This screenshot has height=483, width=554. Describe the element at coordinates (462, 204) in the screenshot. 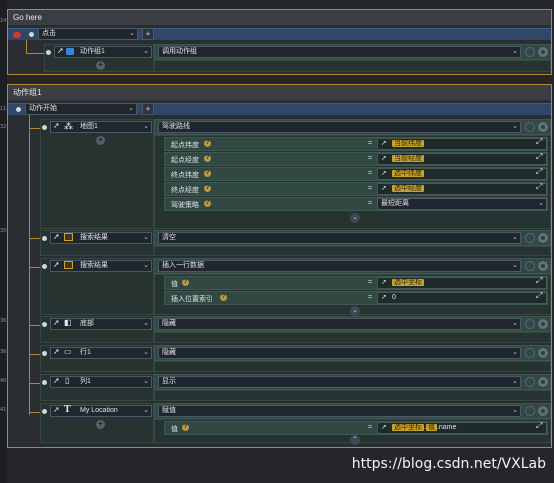

I see `strategy-dropdown: 最短距离 ⌄` at that location.